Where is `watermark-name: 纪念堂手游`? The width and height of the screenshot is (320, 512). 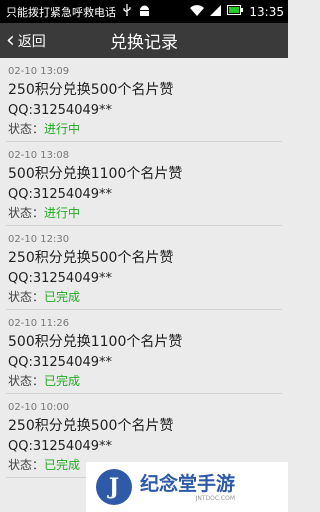
watermark-name: 纪念堂手游 is located at coordinates (188, 483).